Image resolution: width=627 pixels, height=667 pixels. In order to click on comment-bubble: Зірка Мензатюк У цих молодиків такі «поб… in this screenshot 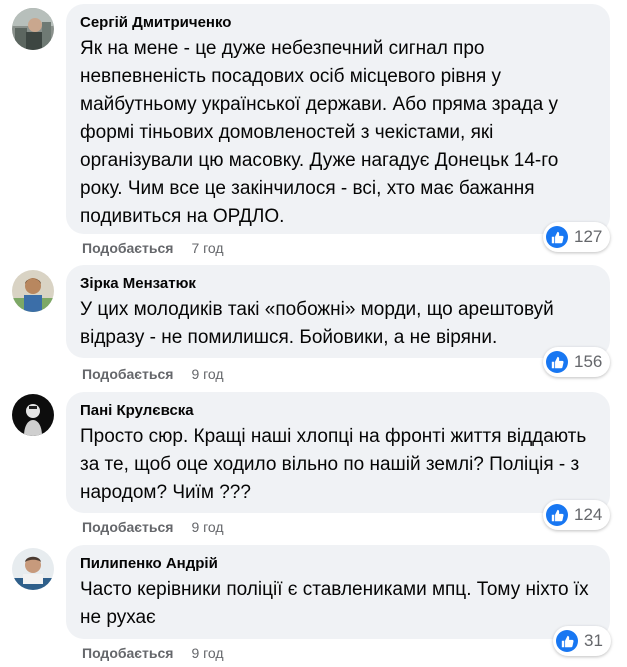, I will do `click(338, 311)`.